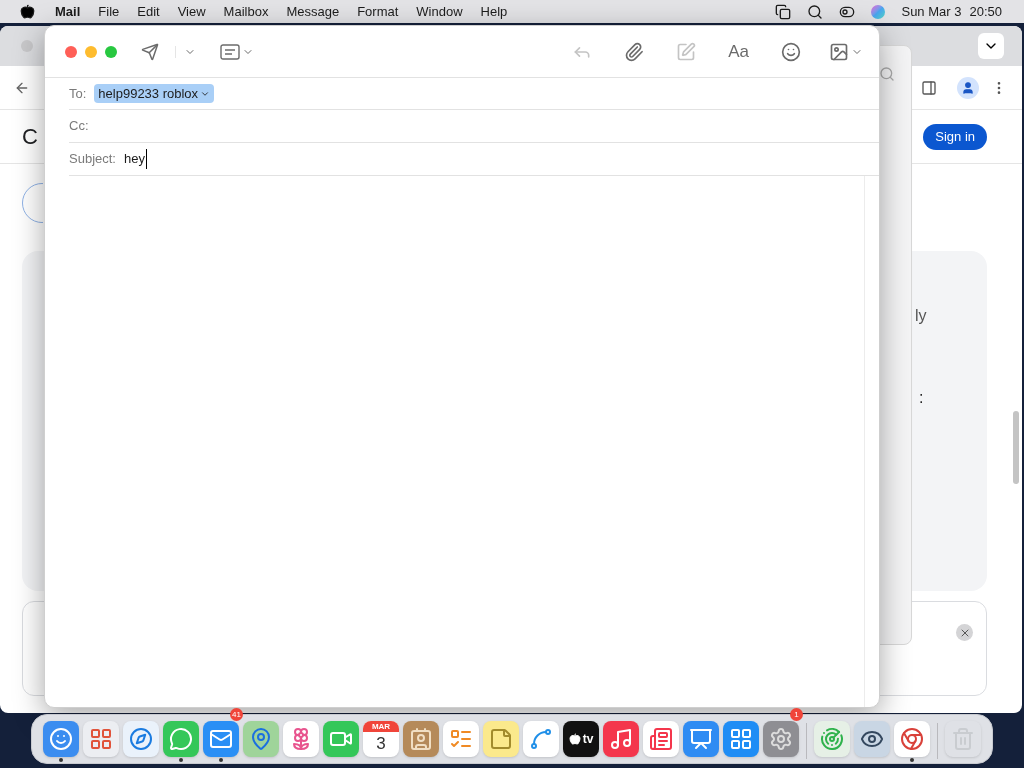 Image resolution: width=1024 pixels, height=768 pixels. What do you see at coordinates (135, 159) in the screenshot?
I see `subject-field: hey` at bounding box center [135, 159].